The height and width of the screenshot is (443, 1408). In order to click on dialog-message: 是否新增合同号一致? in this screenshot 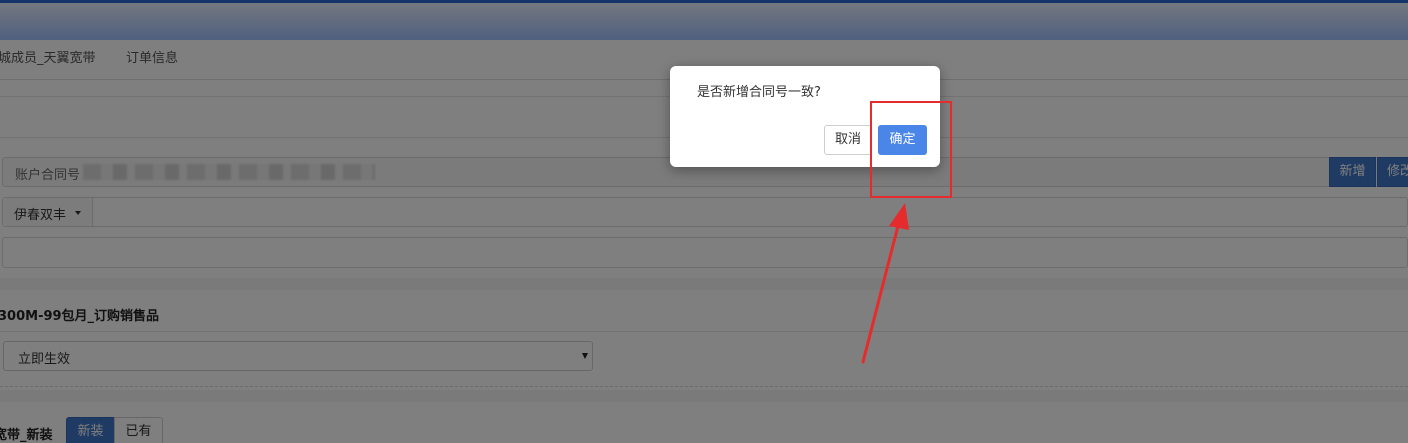, I will do `click(759, 92)`.